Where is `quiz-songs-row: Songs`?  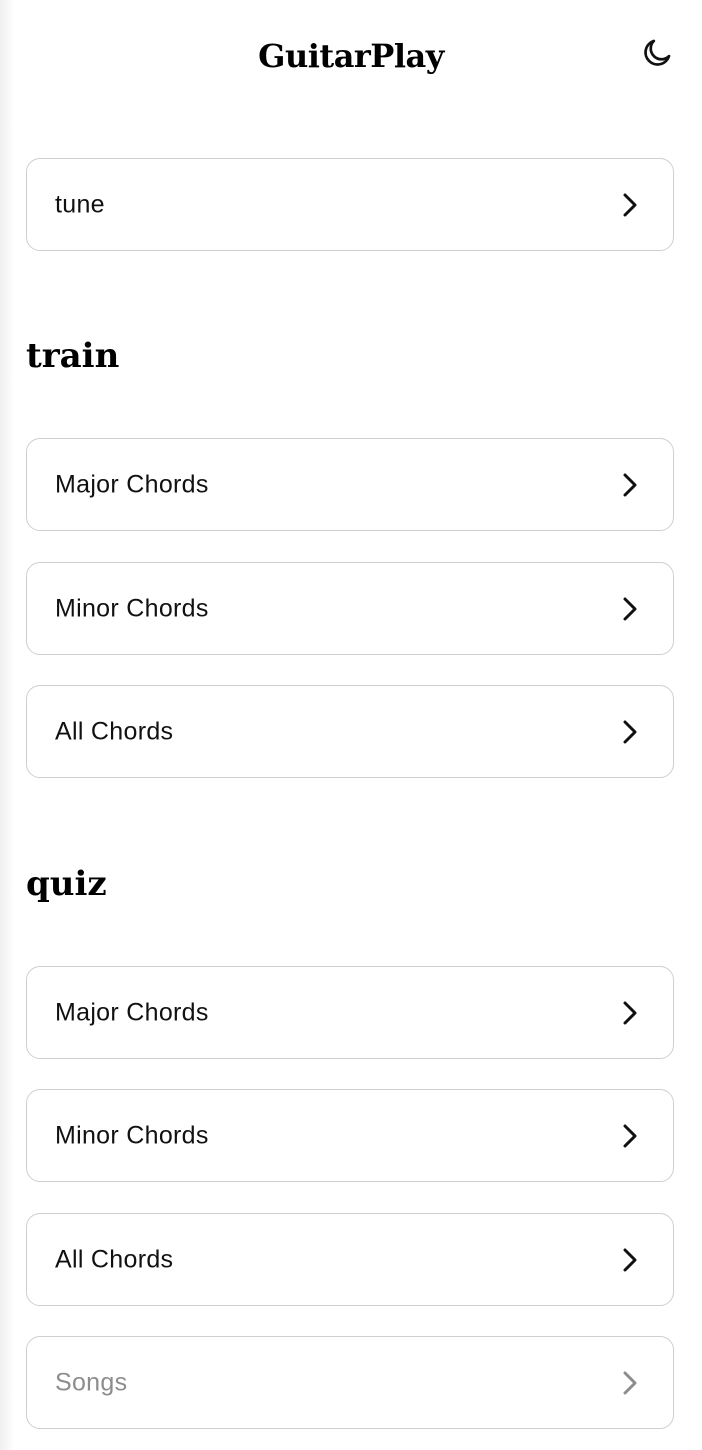 quiz-songs-row: Songs is located at coordinates (350, 1382).